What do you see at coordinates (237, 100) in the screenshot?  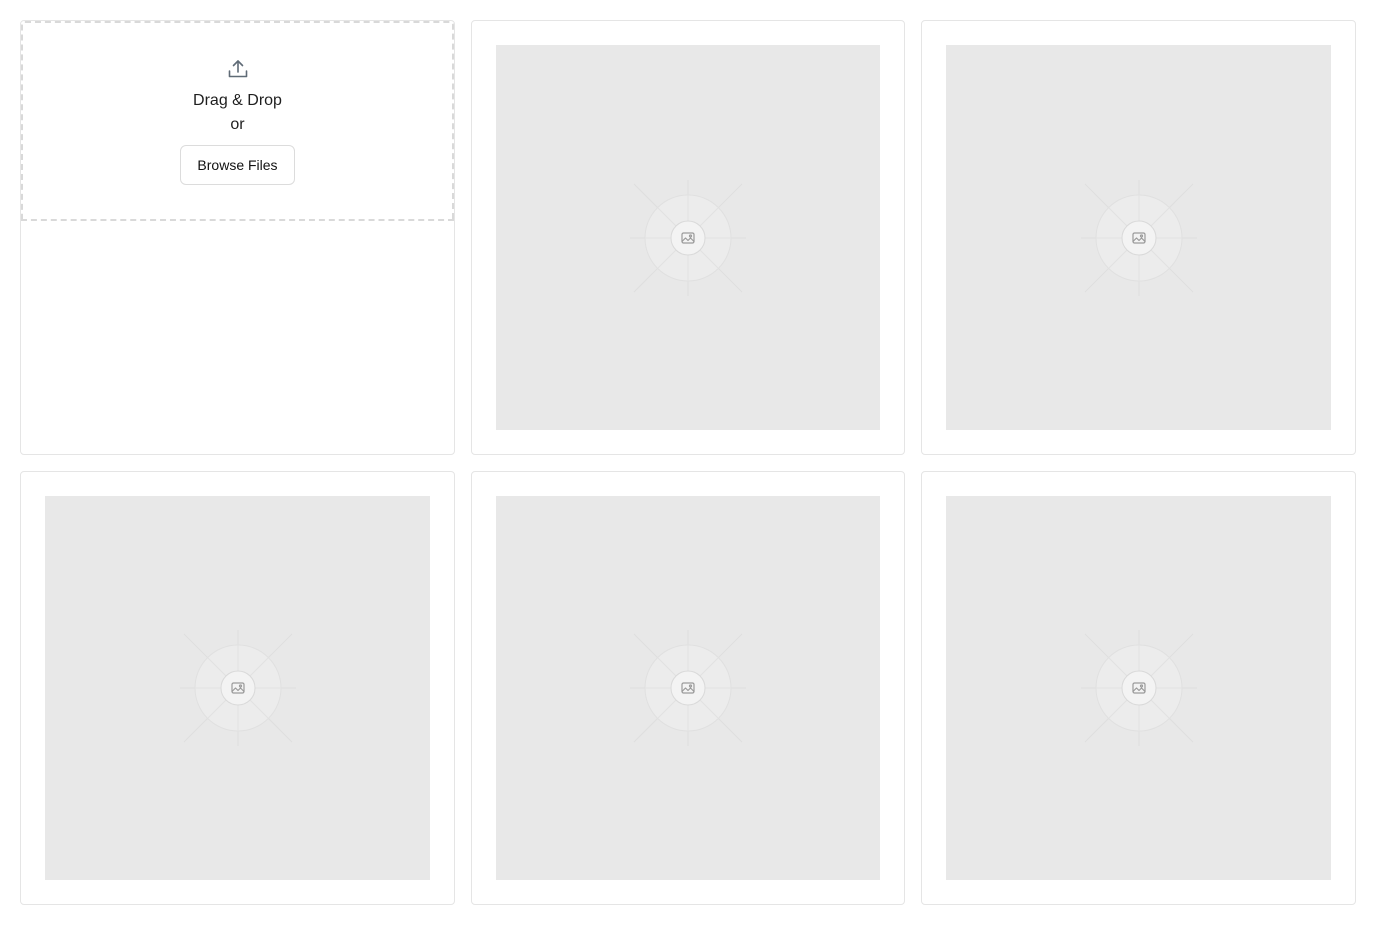 I see `dropzone-title: Drag & Drop` at bounding box center [237, 100].